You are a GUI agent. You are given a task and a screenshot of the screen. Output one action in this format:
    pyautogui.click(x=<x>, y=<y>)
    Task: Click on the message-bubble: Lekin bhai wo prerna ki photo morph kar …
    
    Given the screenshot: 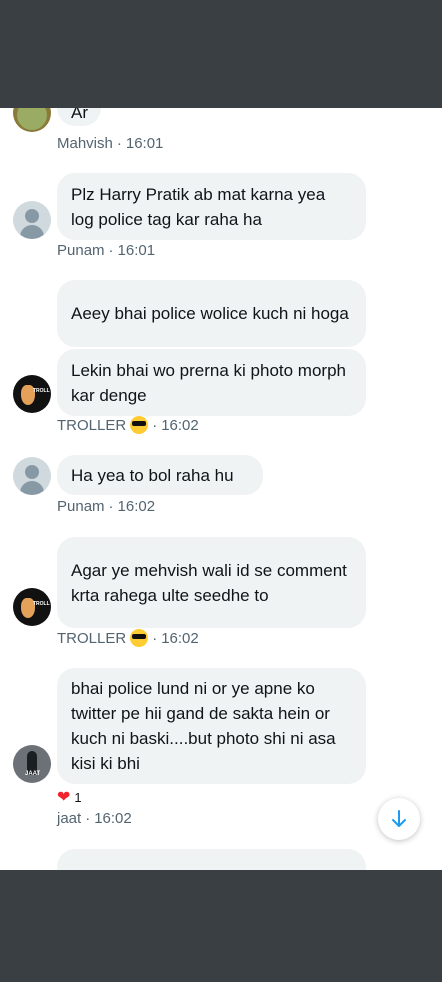 What is the action you would take?
    pyautogui.click(x=211, y=382)
    